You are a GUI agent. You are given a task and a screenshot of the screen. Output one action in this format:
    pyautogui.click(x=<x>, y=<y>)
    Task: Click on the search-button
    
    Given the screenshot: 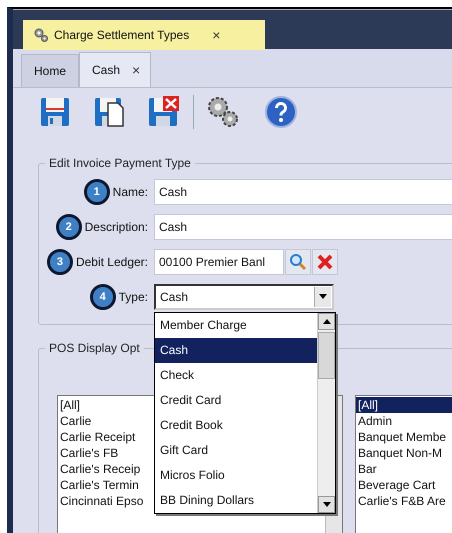 What is the action you would take?
    pyautogui.click(x=298, y=261)
    